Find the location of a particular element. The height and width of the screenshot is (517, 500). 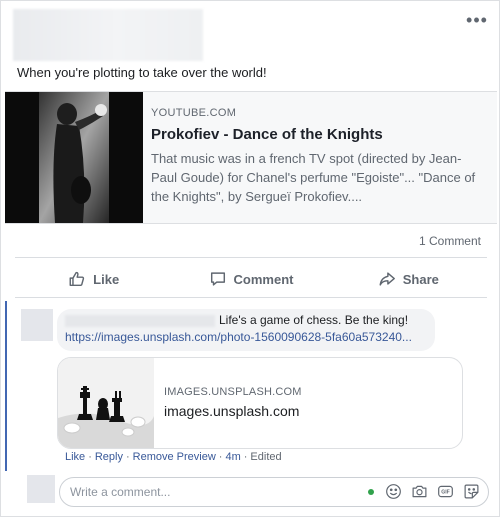

comment-link-preview: IMAGES.UNSPLASH.COM images.unsplash.com is located at coordinates (260, 403).